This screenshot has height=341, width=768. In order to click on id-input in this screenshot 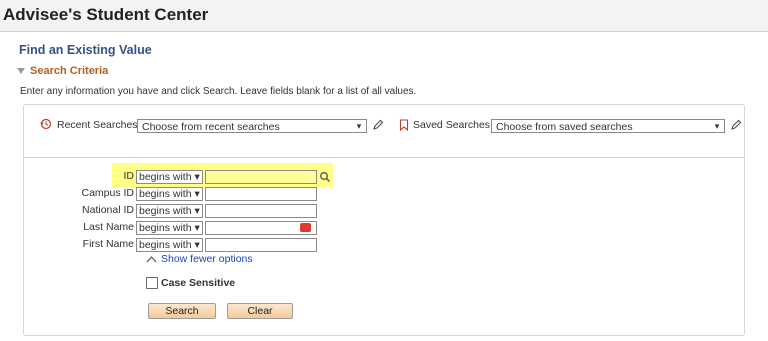, I will do `click(261, 177)`.